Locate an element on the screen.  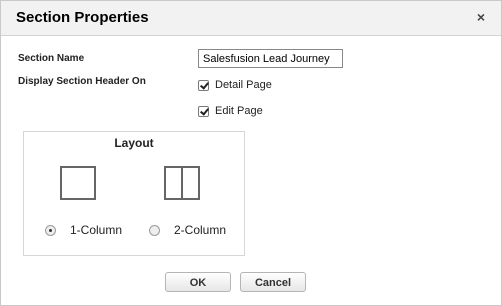
detail-page-option: Detail Page is located at coordinates (235, 85).